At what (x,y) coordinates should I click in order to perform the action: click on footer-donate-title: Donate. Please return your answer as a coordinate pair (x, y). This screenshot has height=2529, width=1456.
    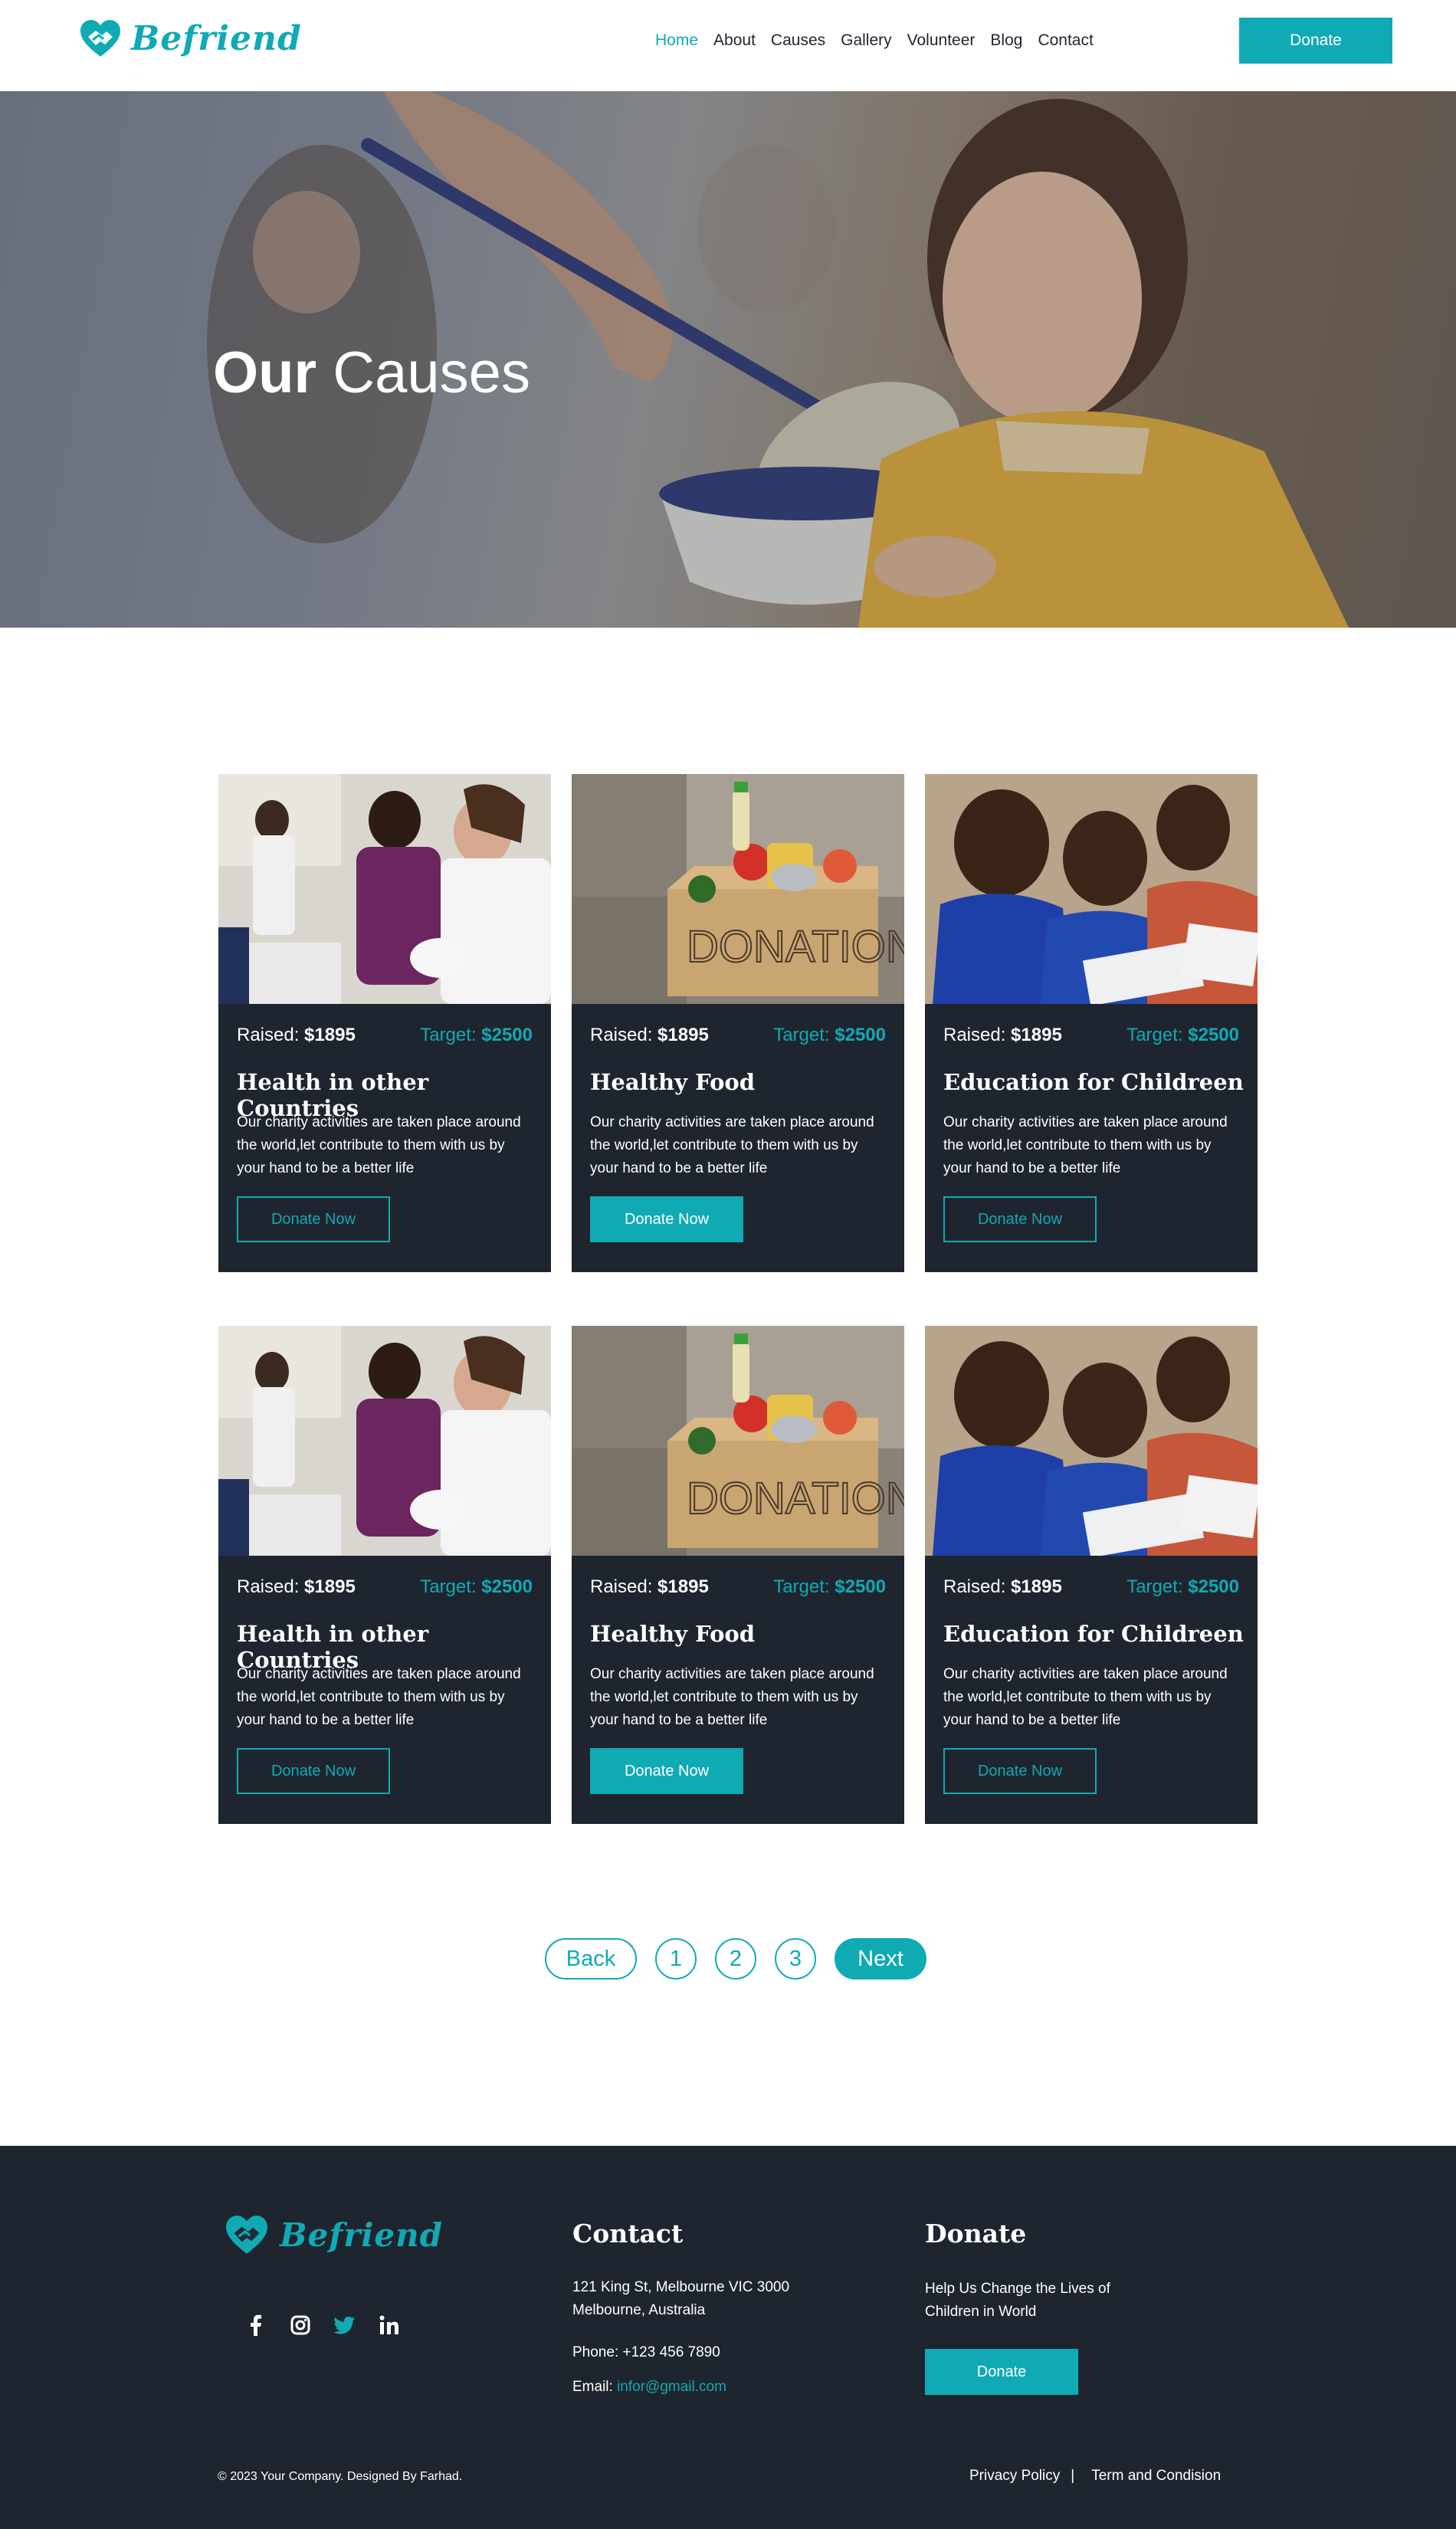
    Looking at the image, I should click on (976, 2234).